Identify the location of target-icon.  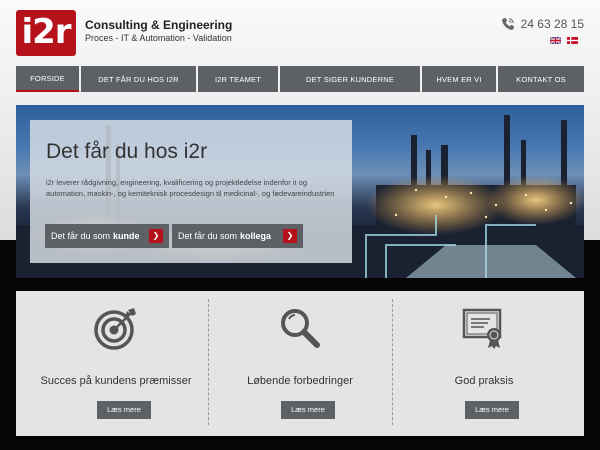
(115, 329).